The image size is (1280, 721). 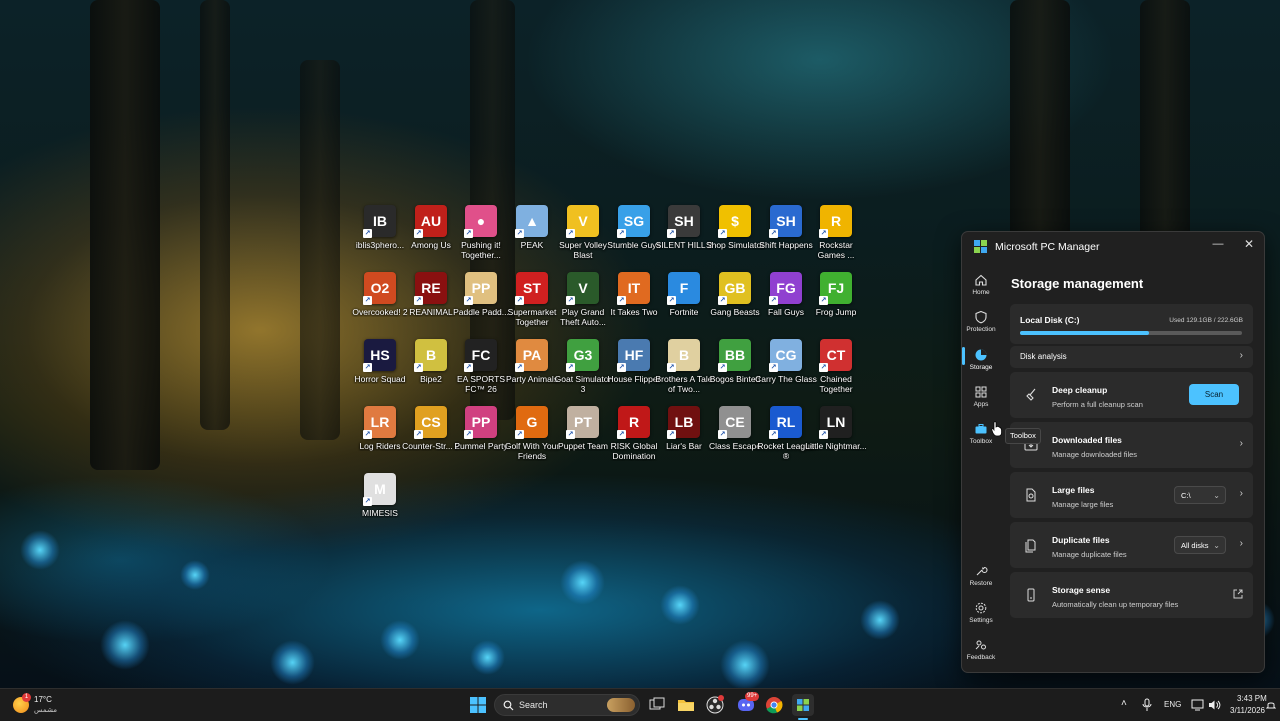 What do you see at coordinates (1077, 283) in the screenshot?
I see `page-title: Storage management` at bounding box center [1077, 283].